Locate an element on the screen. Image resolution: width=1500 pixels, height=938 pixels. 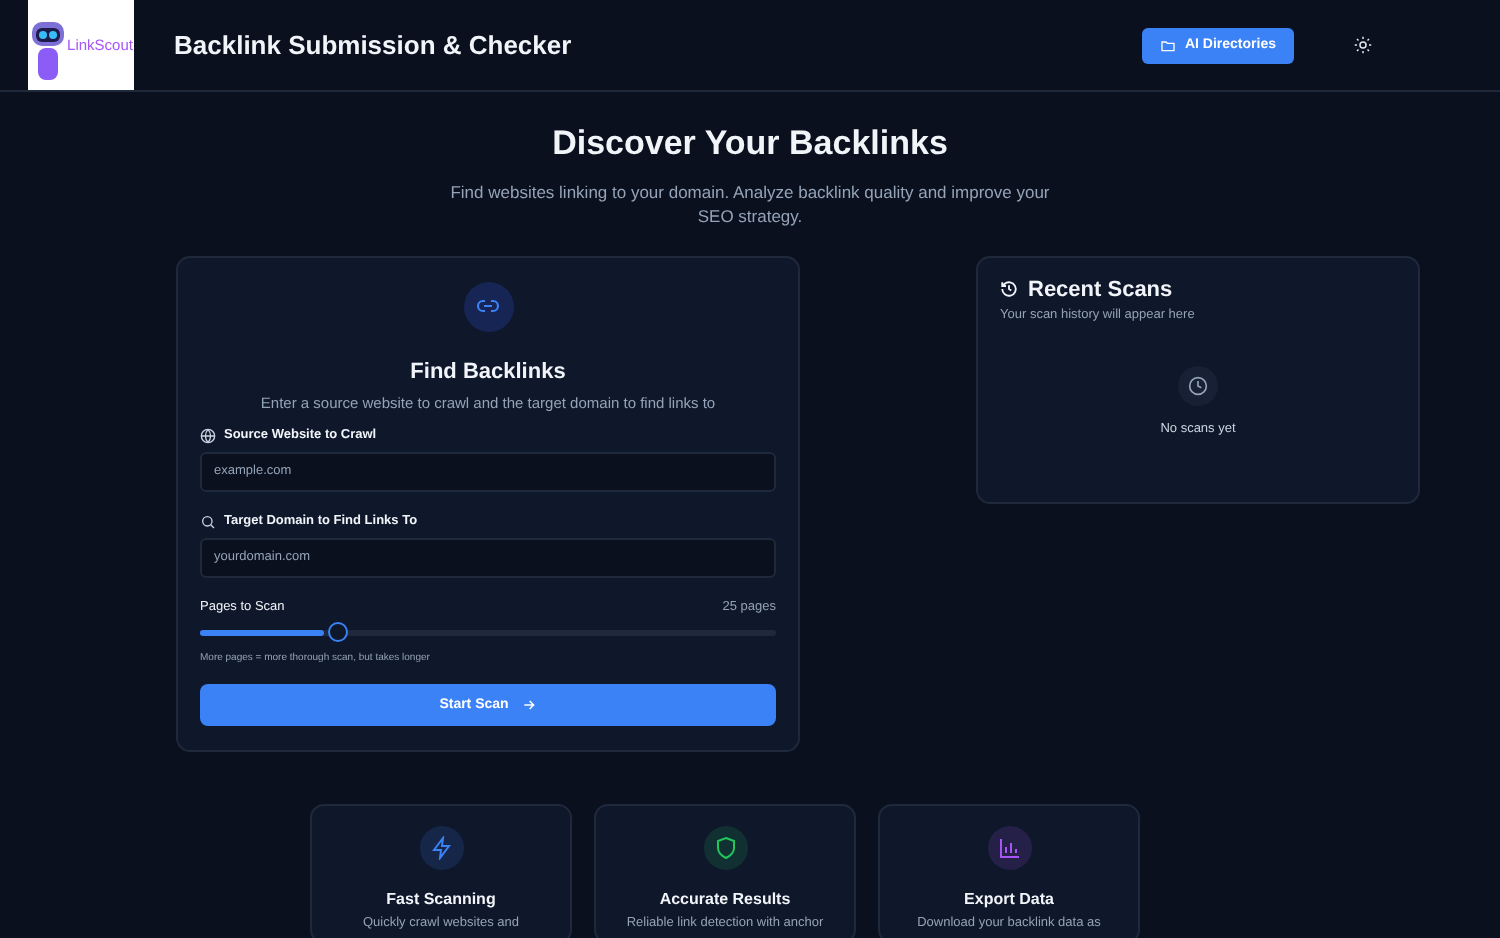
folder-icon is located at coordinates (1168, 45).